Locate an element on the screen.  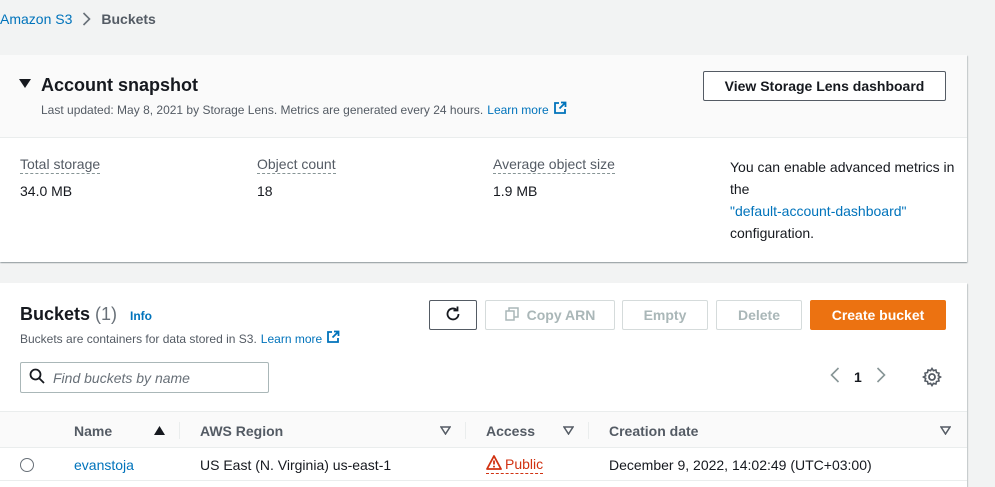
column-header-label: Access is located at coordinates (511, 430).